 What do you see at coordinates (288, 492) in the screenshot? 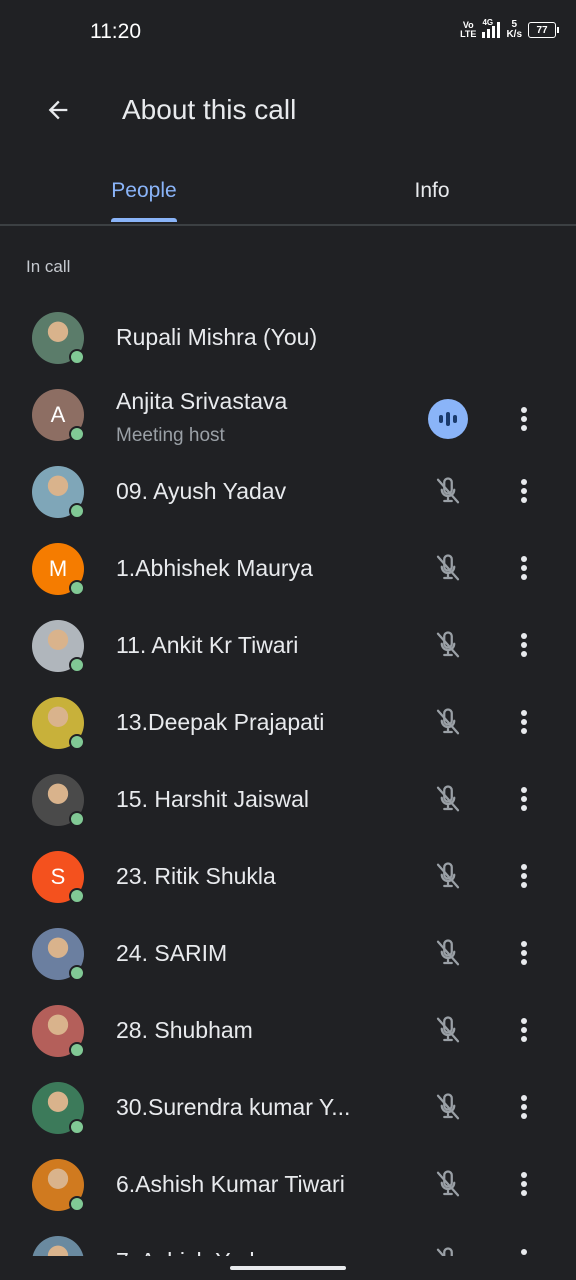
I see `participant-row: 09. Ayush Yadav` at bounding box center [288, 492].